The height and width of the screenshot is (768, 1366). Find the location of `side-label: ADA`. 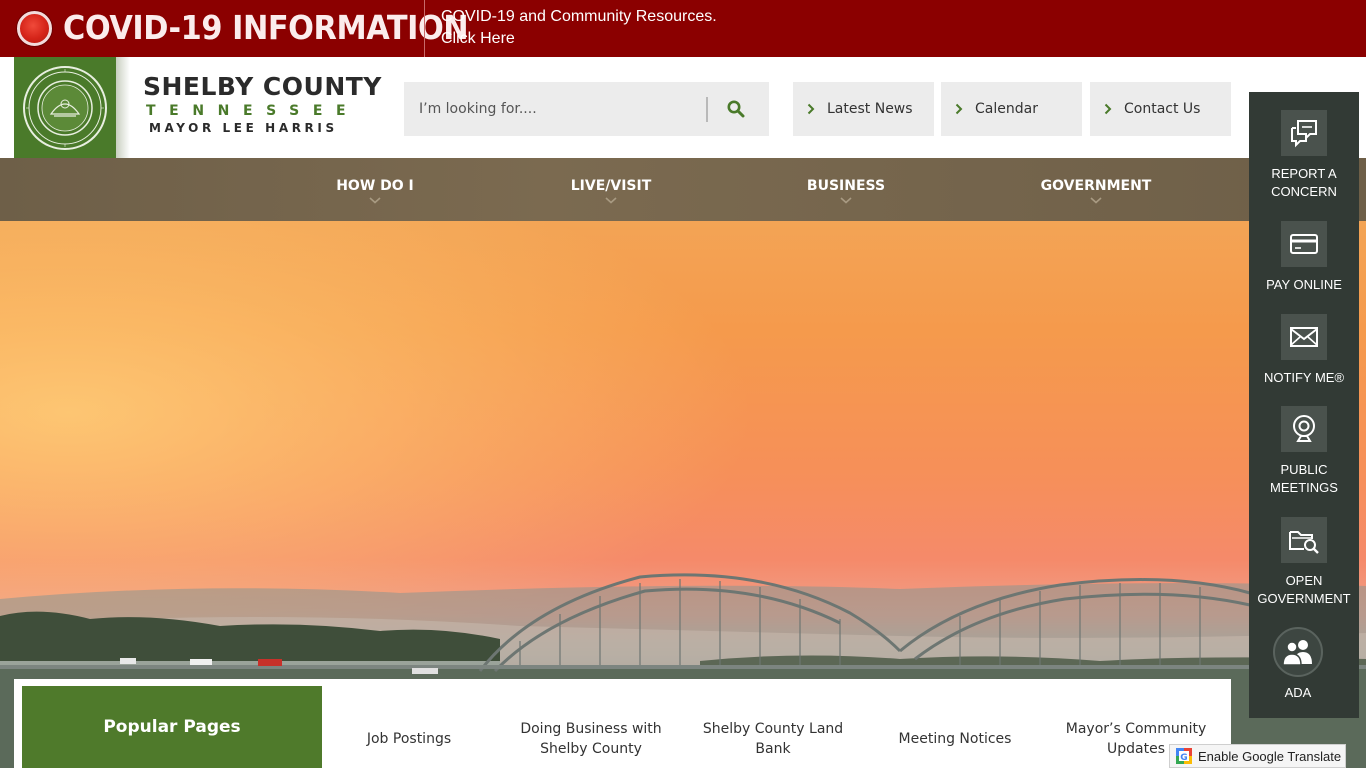

side-label: ADA is located at coordinates (1298, 692).